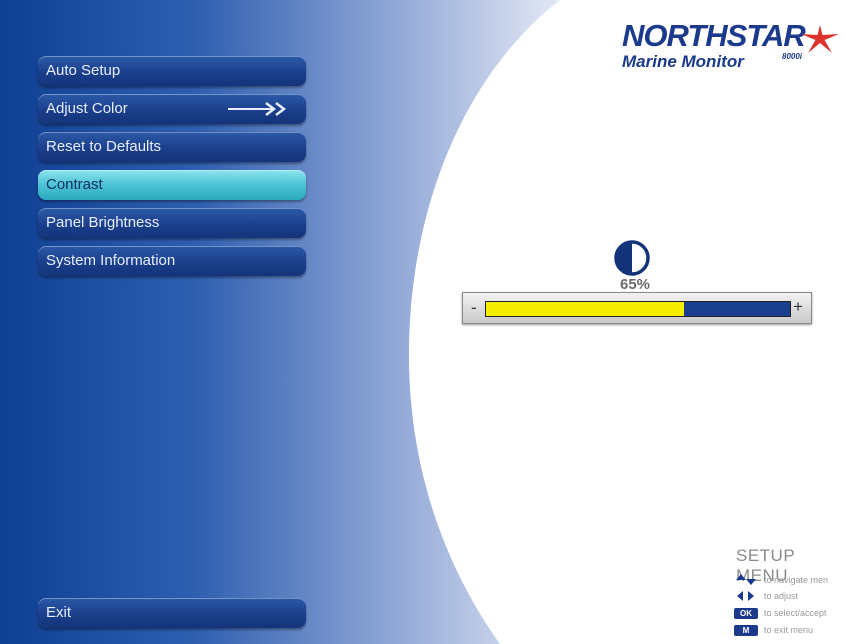 The height and width of the screenshot is (644, 846). What do you see at coordinates (798, 306) in the screenshot?
I see `increase-indicator: +` at bounding box center [798, 306].